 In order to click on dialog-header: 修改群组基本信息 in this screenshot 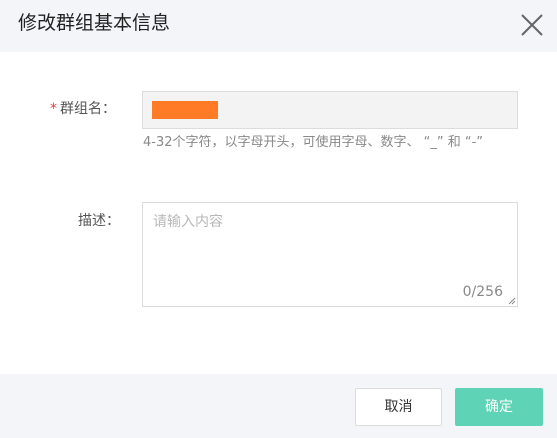, I will do `click(278, 26)`.